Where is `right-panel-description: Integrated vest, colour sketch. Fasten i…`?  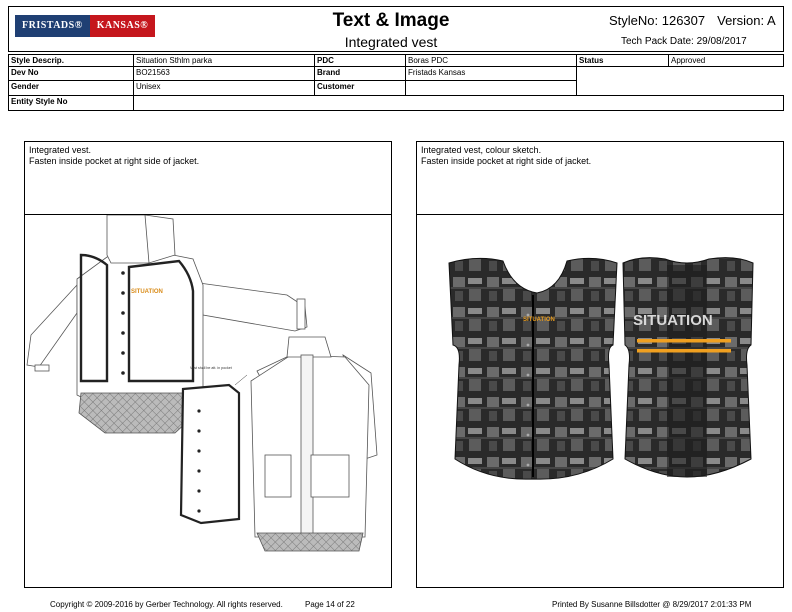 right-panel-description: Integrated vest, colour sketch. Fasten i… is located at coordinates (600, 178).